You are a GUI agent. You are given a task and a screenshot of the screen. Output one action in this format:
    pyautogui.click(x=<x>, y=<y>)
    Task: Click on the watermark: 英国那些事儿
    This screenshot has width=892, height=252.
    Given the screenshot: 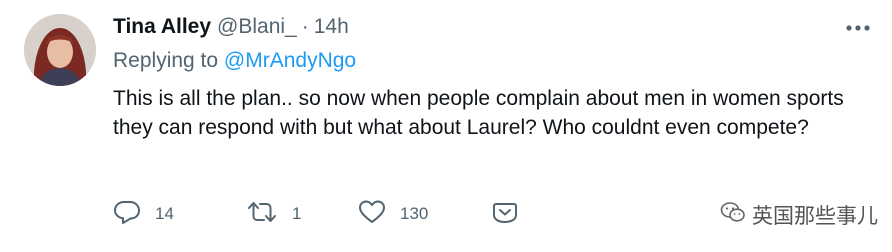 What is the action you would take?
    pyautogui.click(x=799, y=215)
    